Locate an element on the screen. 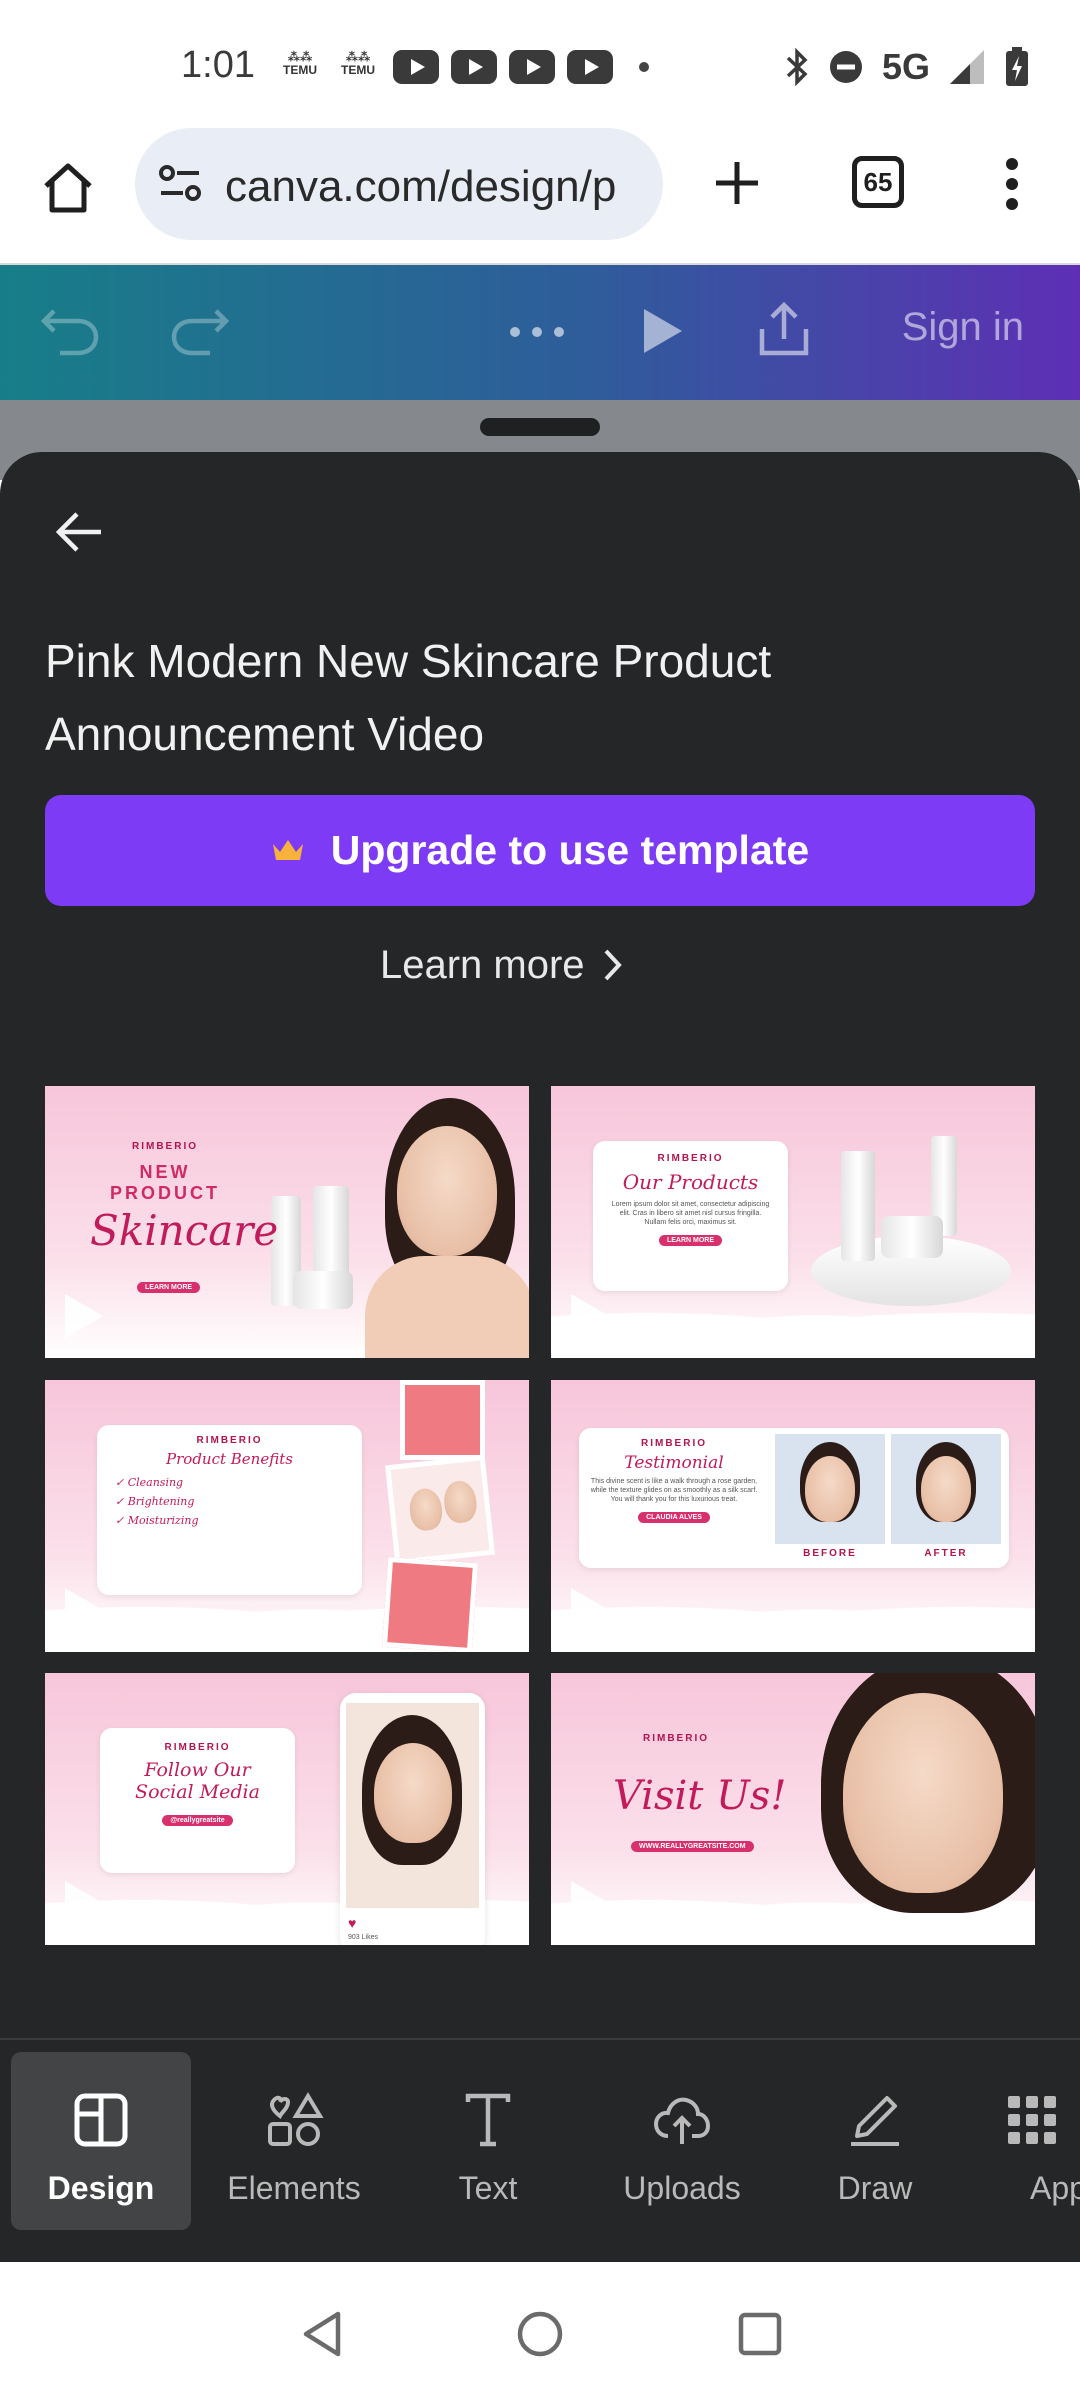  nav-text: Text is located at coordinates (488, 2141).